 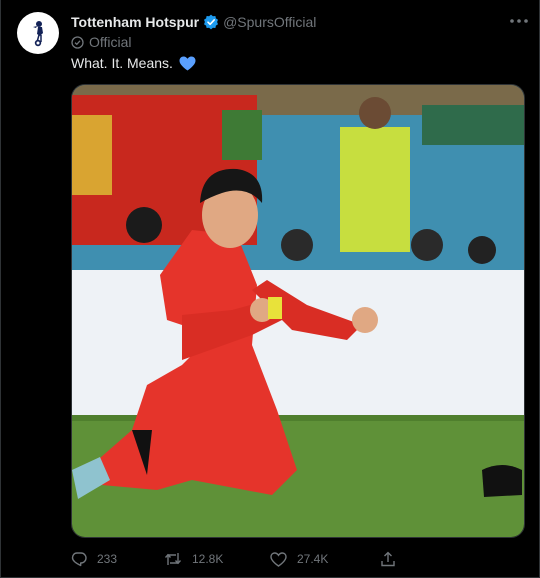 I want to click on retweet-icon, so click(x=173, y=559).